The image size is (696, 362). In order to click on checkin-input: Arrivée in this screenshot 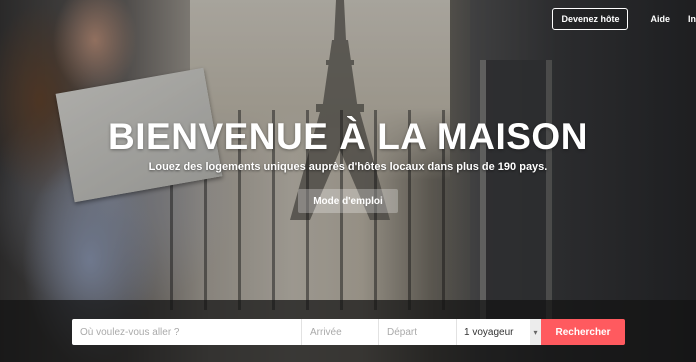, I will do `click(340, 332)`.